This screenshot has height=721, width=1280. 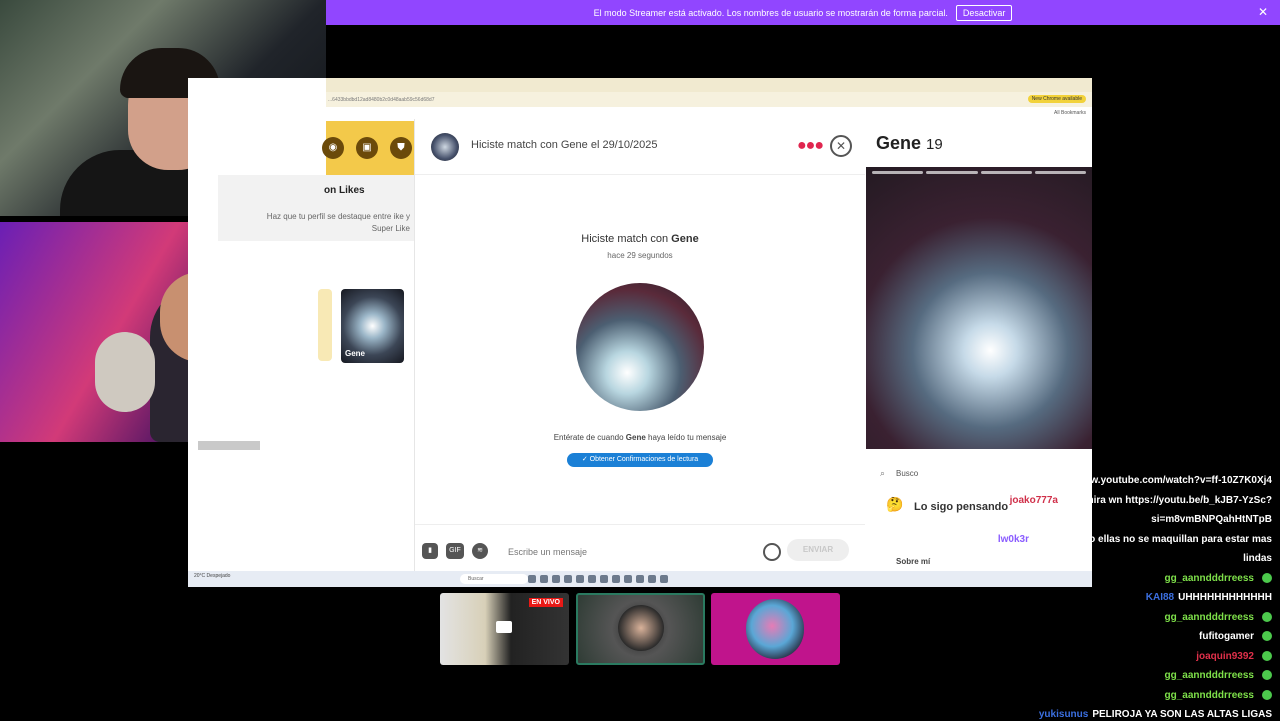 I want to click on chat-username: lw0k3r, so click(x=1013, y=539).